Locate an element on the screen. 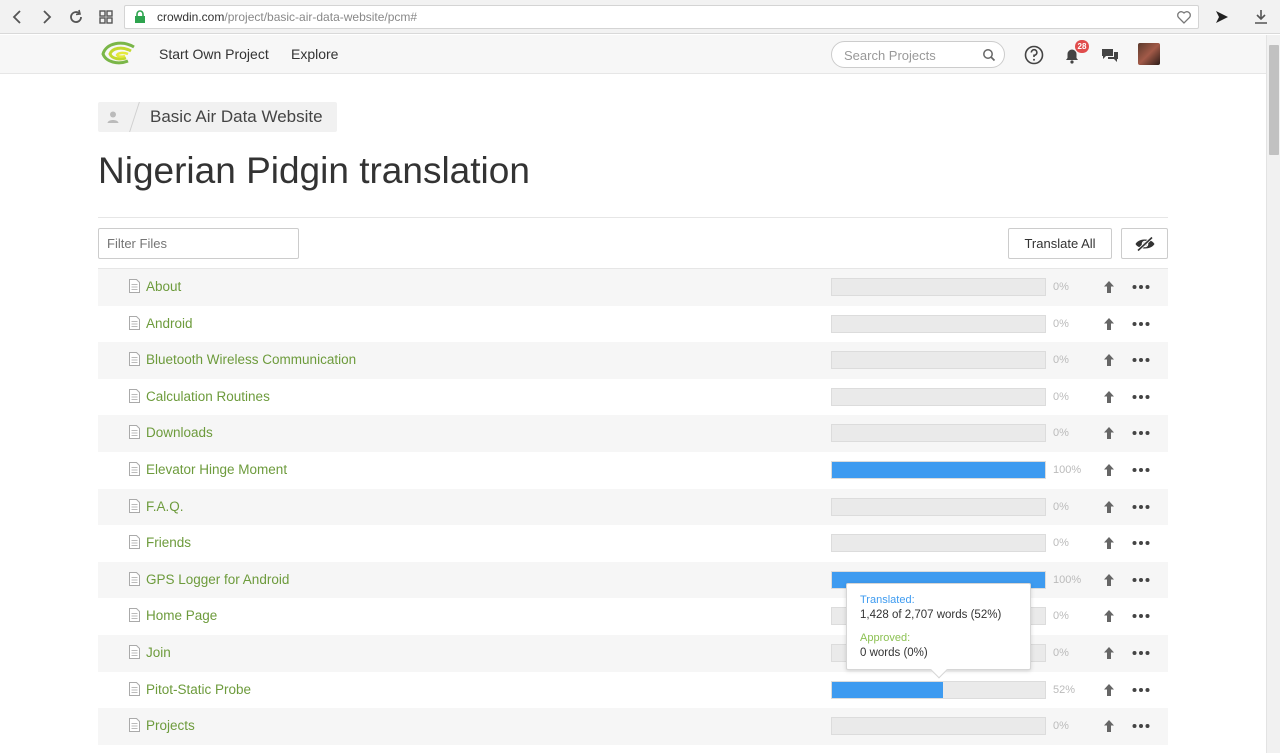 This screenshot has height=753, width=1280. speed-dial-icon is located at coordinates (106, 17).